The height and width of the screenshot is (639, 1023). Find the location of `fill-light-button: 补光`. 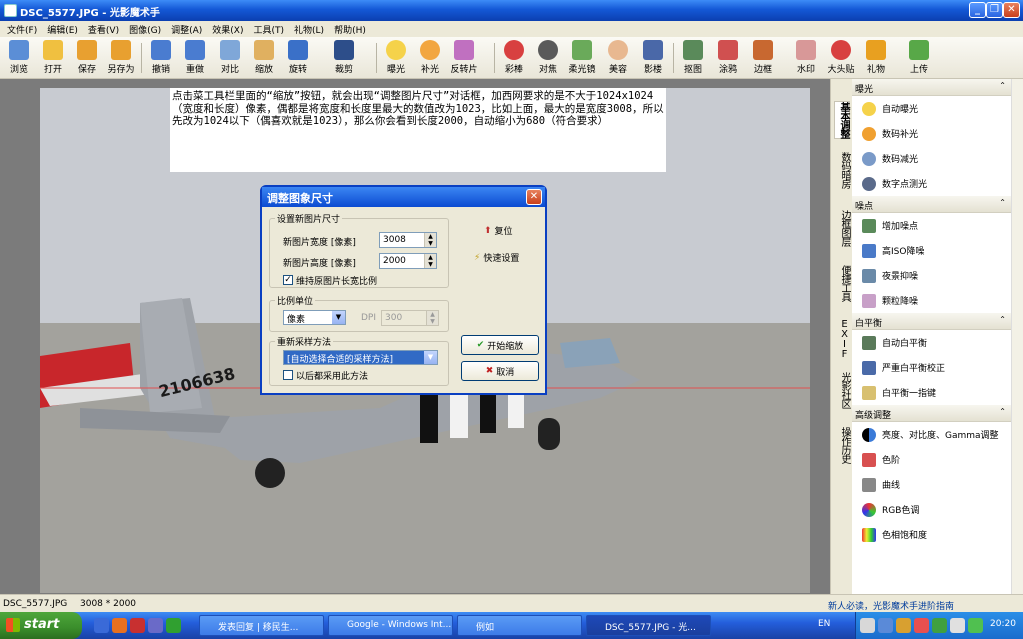

fill-light-button: 补光 is located at coordinates (430, 58).